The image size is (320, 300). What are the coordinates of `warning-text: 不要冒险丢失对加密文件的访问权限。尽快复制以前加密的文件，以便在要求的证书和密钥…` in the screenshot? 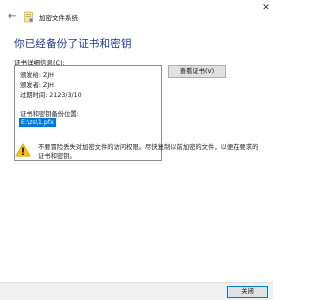 It's located at (148, 152).